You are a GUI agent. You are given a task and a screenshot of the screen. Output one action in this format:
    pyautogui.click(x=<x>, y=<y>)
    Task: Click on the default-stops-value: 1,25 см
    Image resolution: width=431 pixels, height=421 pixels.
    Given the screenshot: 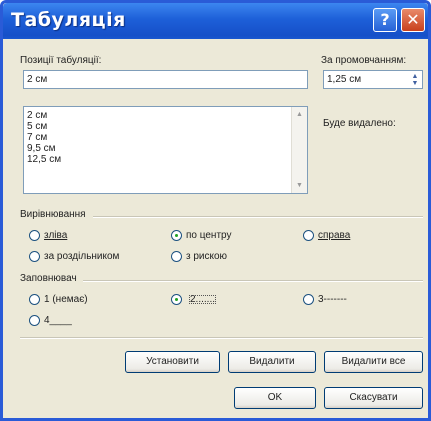 What is the action you would take?
    pyautogui.click(x=344, y=79)
    